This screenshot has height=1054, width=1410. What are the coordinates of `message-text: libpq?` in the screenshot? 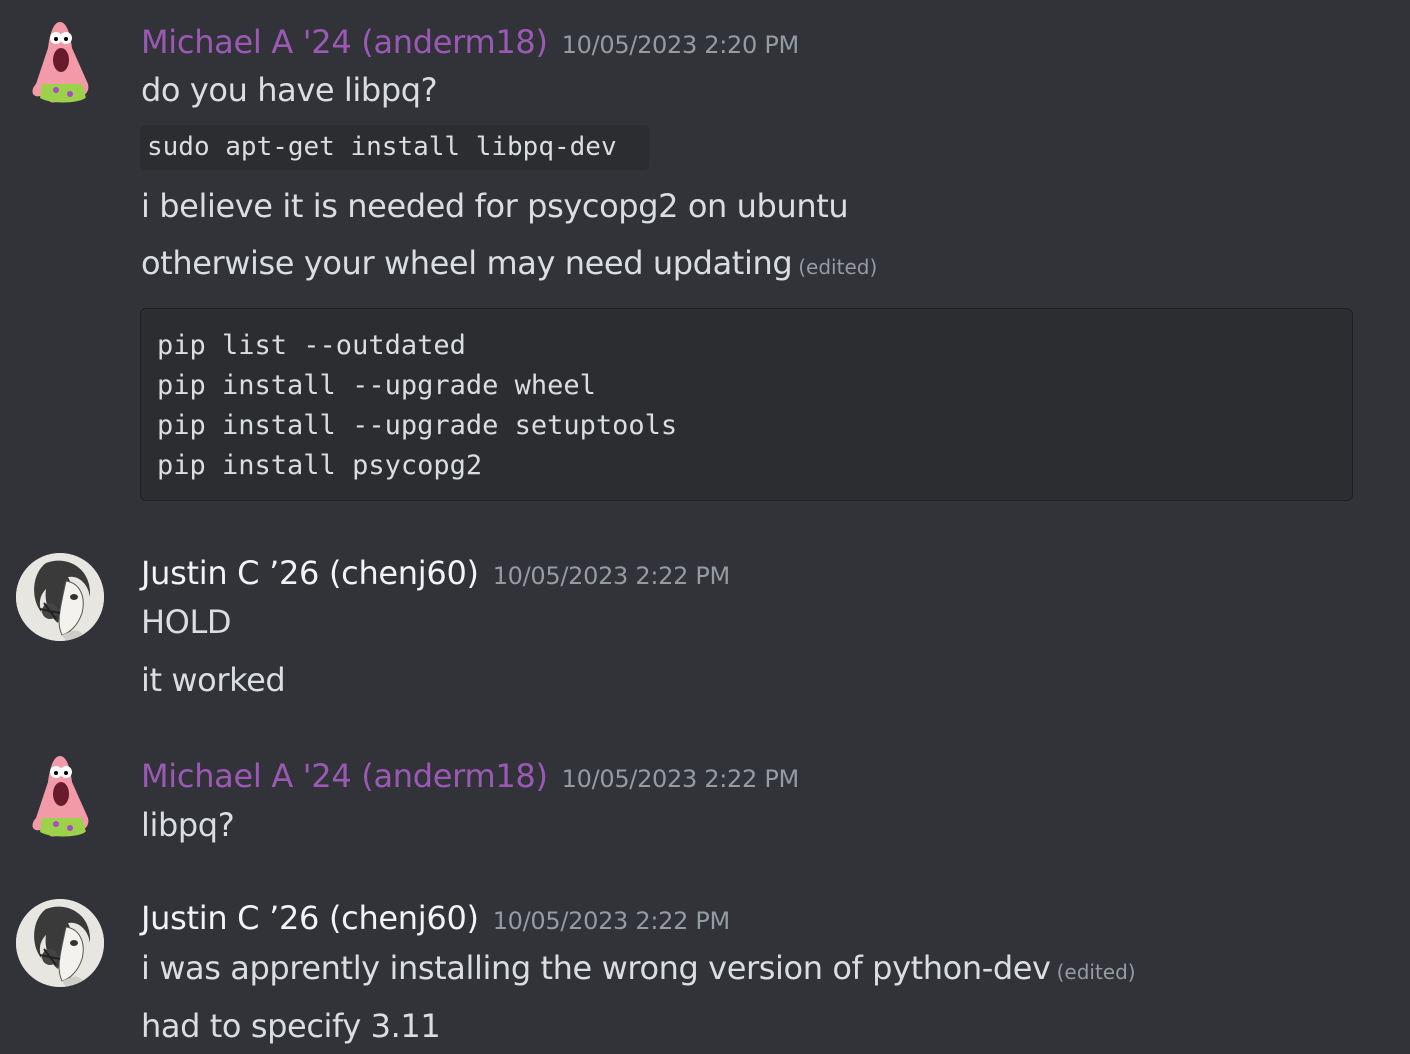 It's located at (188, 825).